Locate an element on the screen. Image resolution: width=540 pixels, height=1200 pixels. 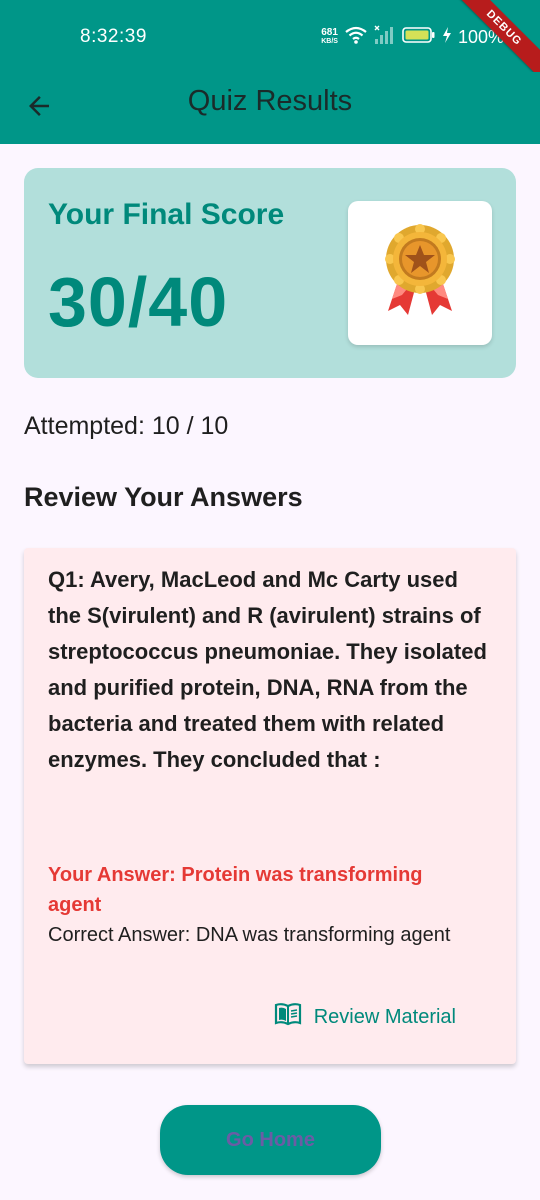
page-title: Quiz Results is located at coordinates (270, 101).